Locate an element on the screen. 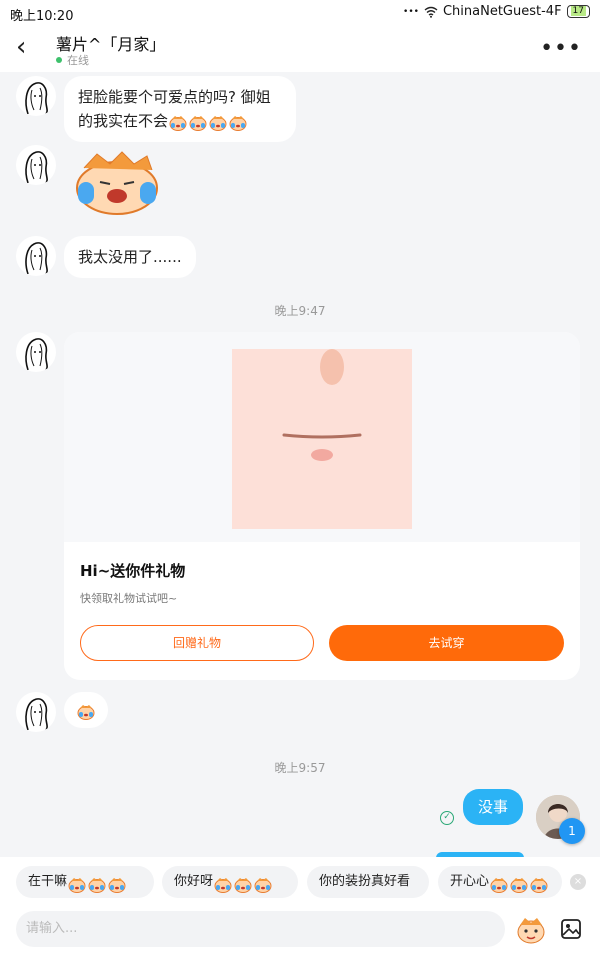  online-status-text: 在线 is located at coordinates (78, 60).